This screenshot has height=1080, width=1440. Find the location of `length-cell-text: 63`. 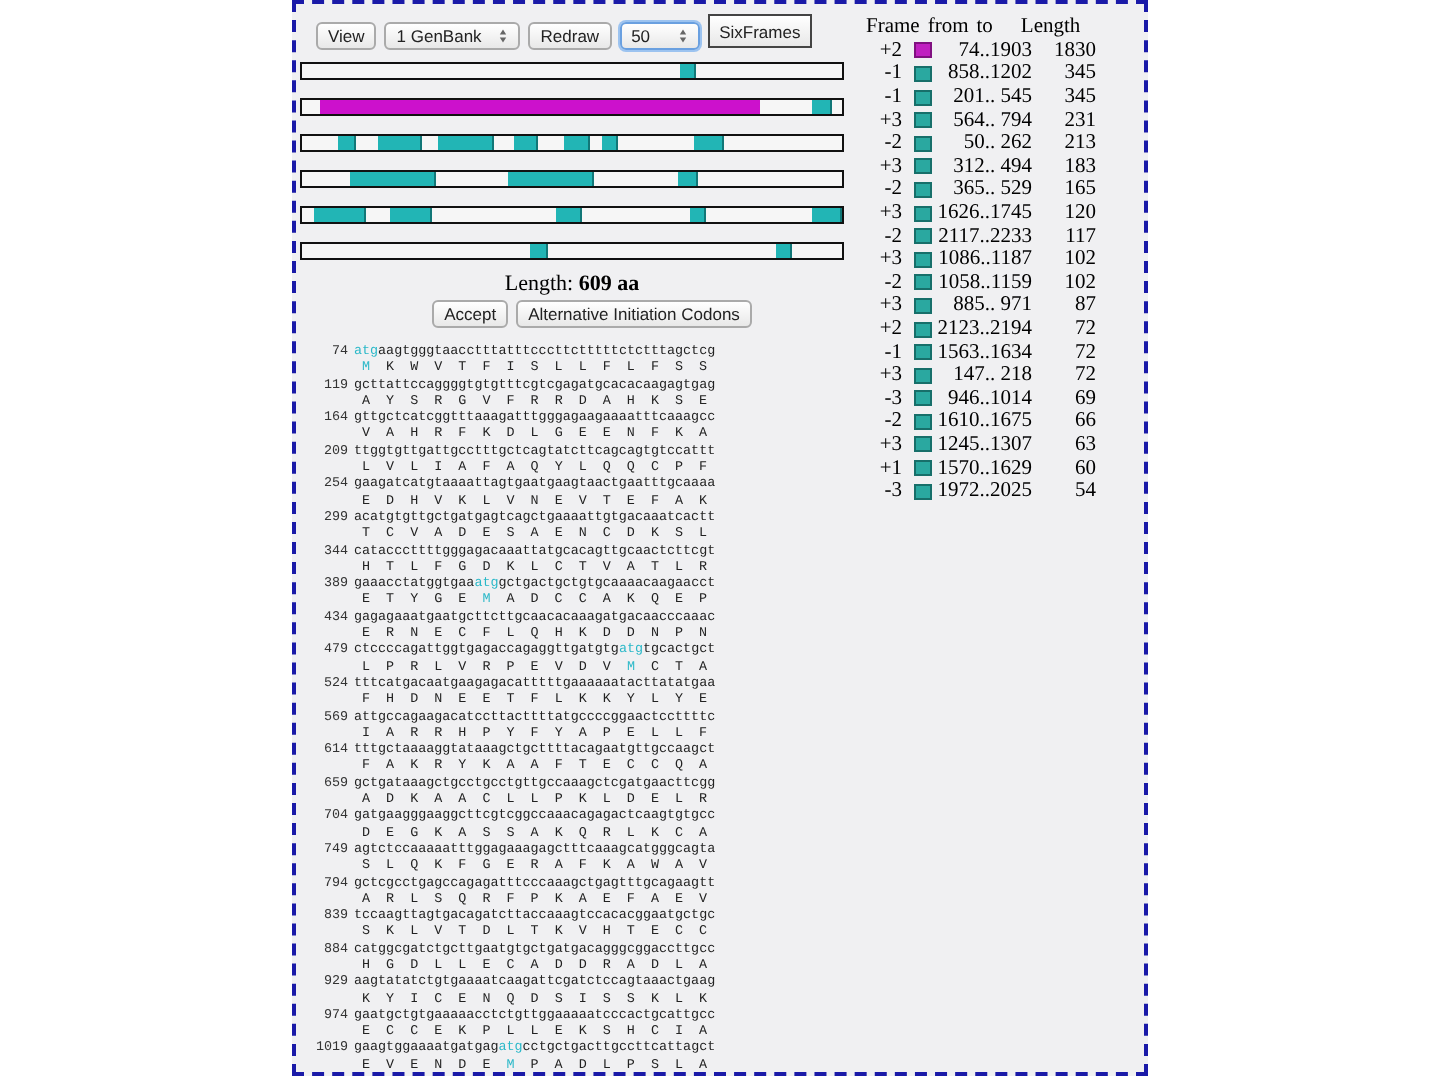

length-cell-text: 63 is located at coordinates (1084, 444).